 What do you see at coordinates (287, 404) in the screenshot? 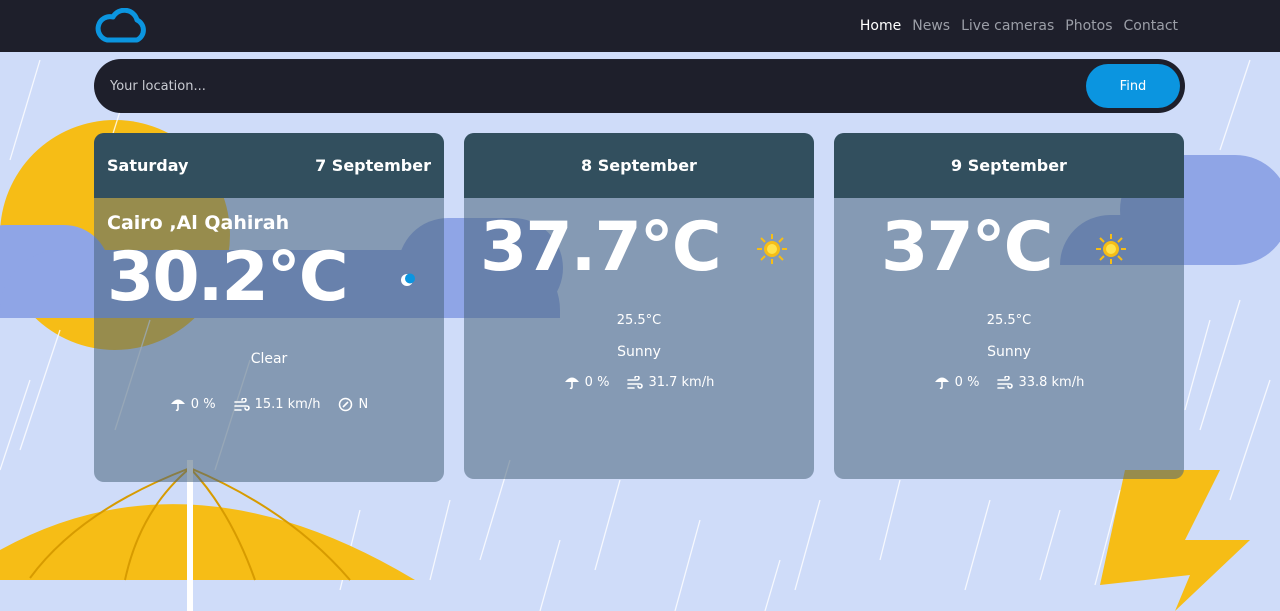
I see `wind-speed-value: 15.1 km/h` at bounding box center [287, 404].